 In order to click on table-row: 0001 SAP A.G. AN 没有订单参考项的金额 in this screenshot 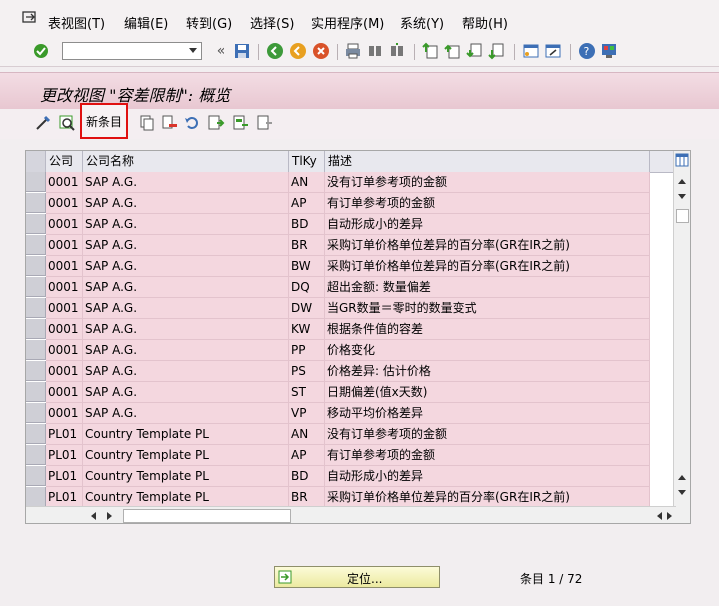, I will do `click(351, 182)`.